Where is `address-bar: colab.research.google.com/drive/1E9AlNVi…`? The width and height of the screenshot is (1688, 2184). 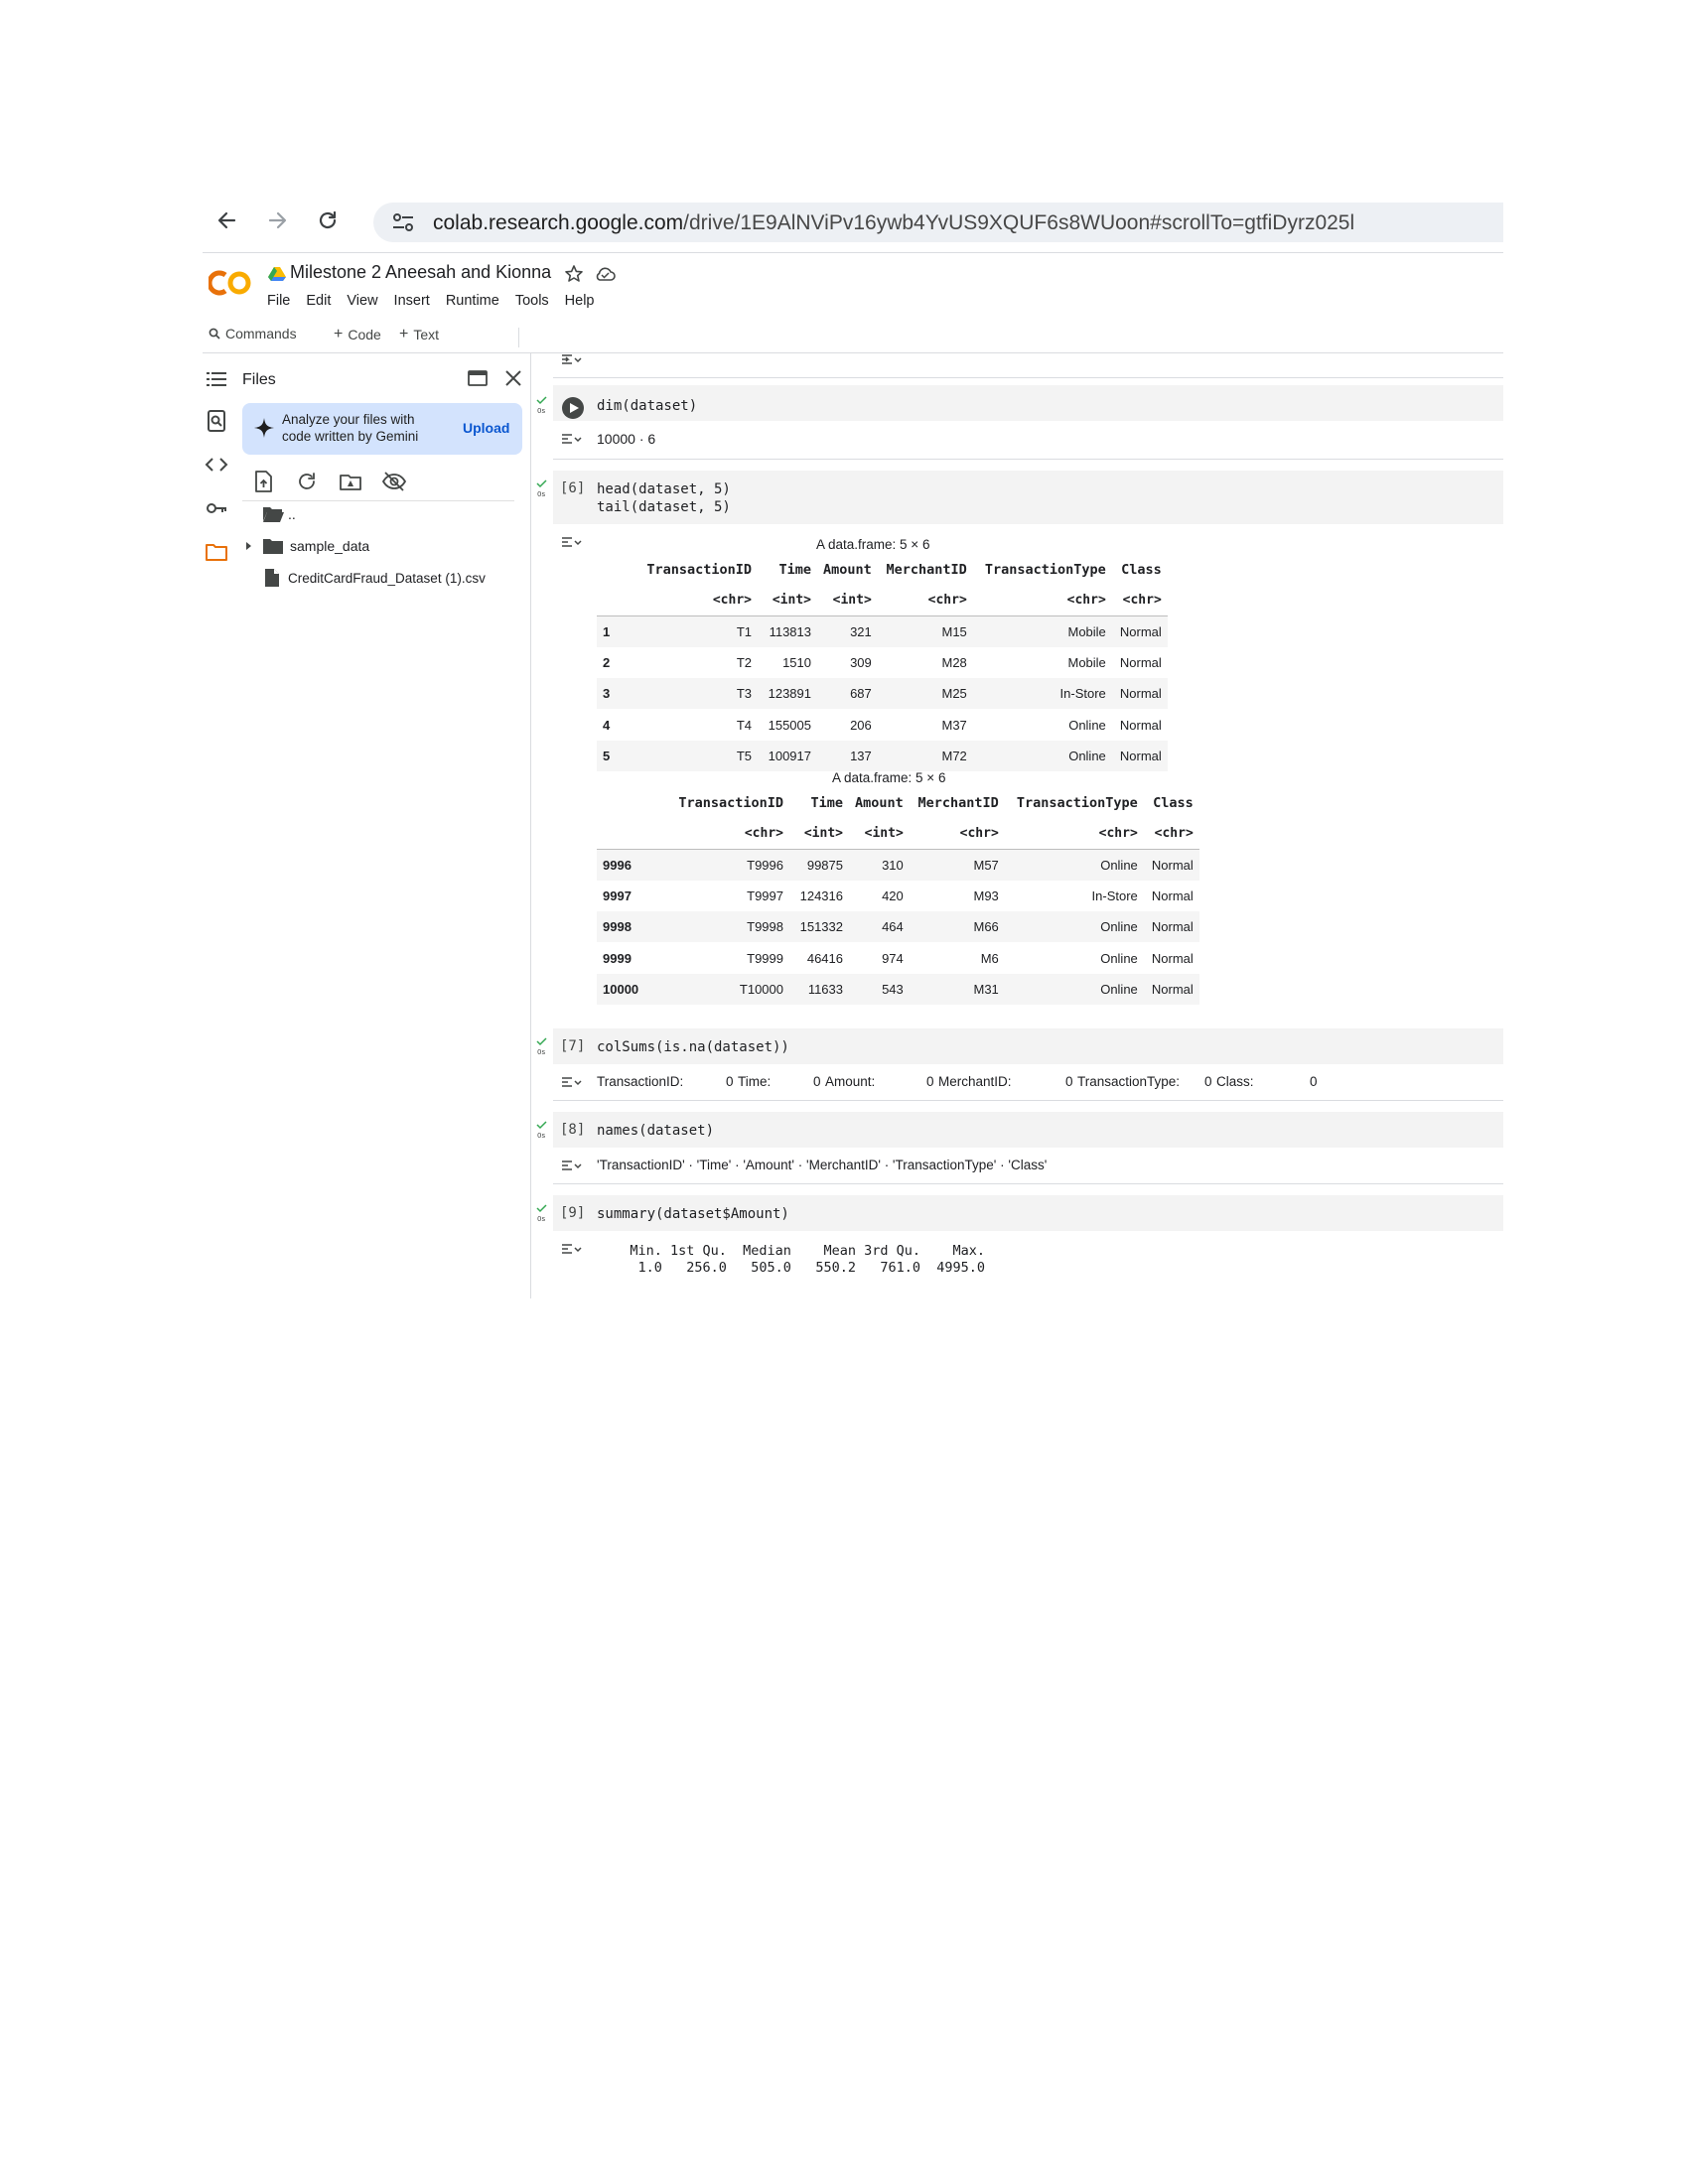 address-bar: colab.research.google.com/drive/1E9AlNVi… is located at coordinates (938, 222).